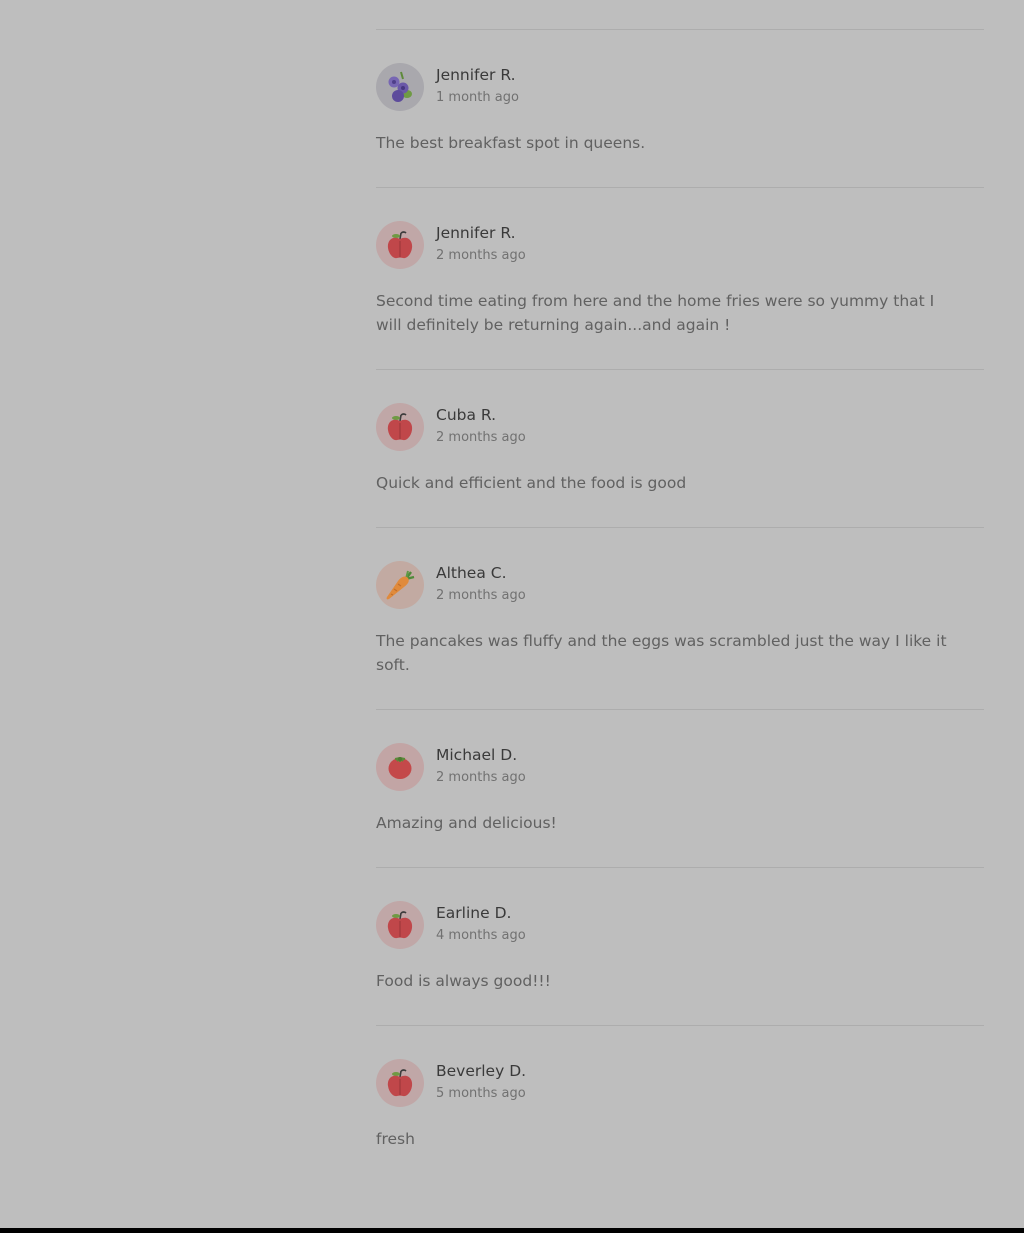 This screenshot has height=1233, width=1024. Describe the element at coordinates (395, 1139) in the screenshot. I see `review-text: fresh` at that location.